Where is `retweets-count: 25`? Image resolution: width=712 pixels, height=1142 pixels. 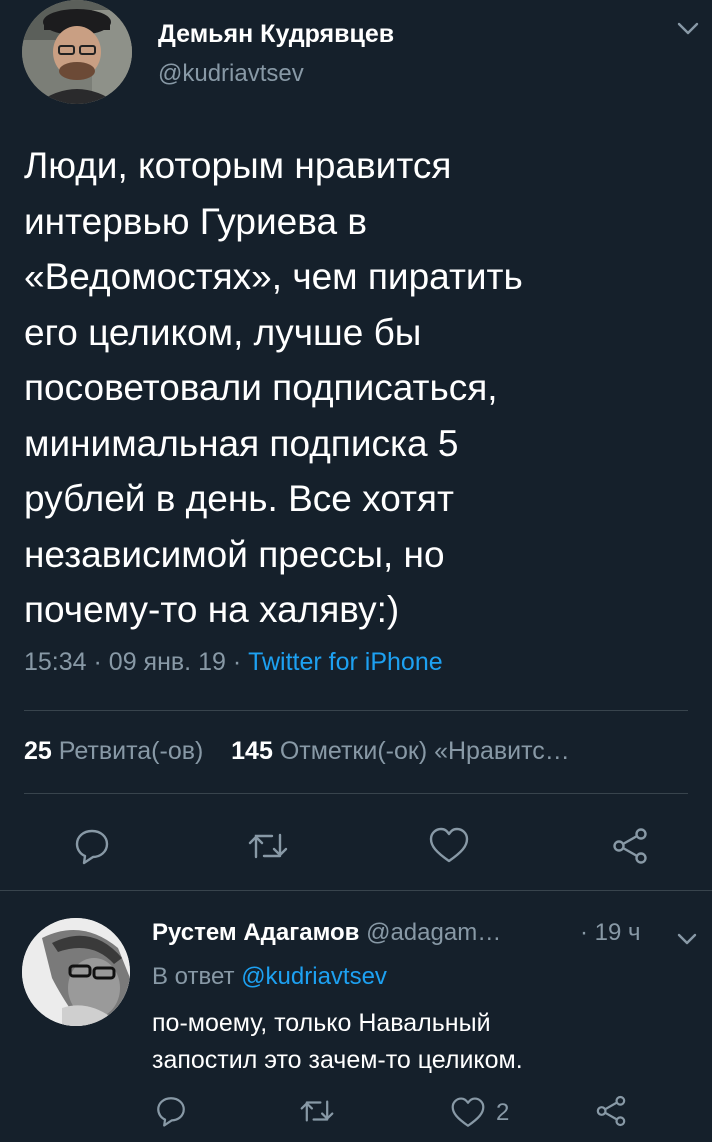
retweets-count: 25 is located at coordinates (38, 751).